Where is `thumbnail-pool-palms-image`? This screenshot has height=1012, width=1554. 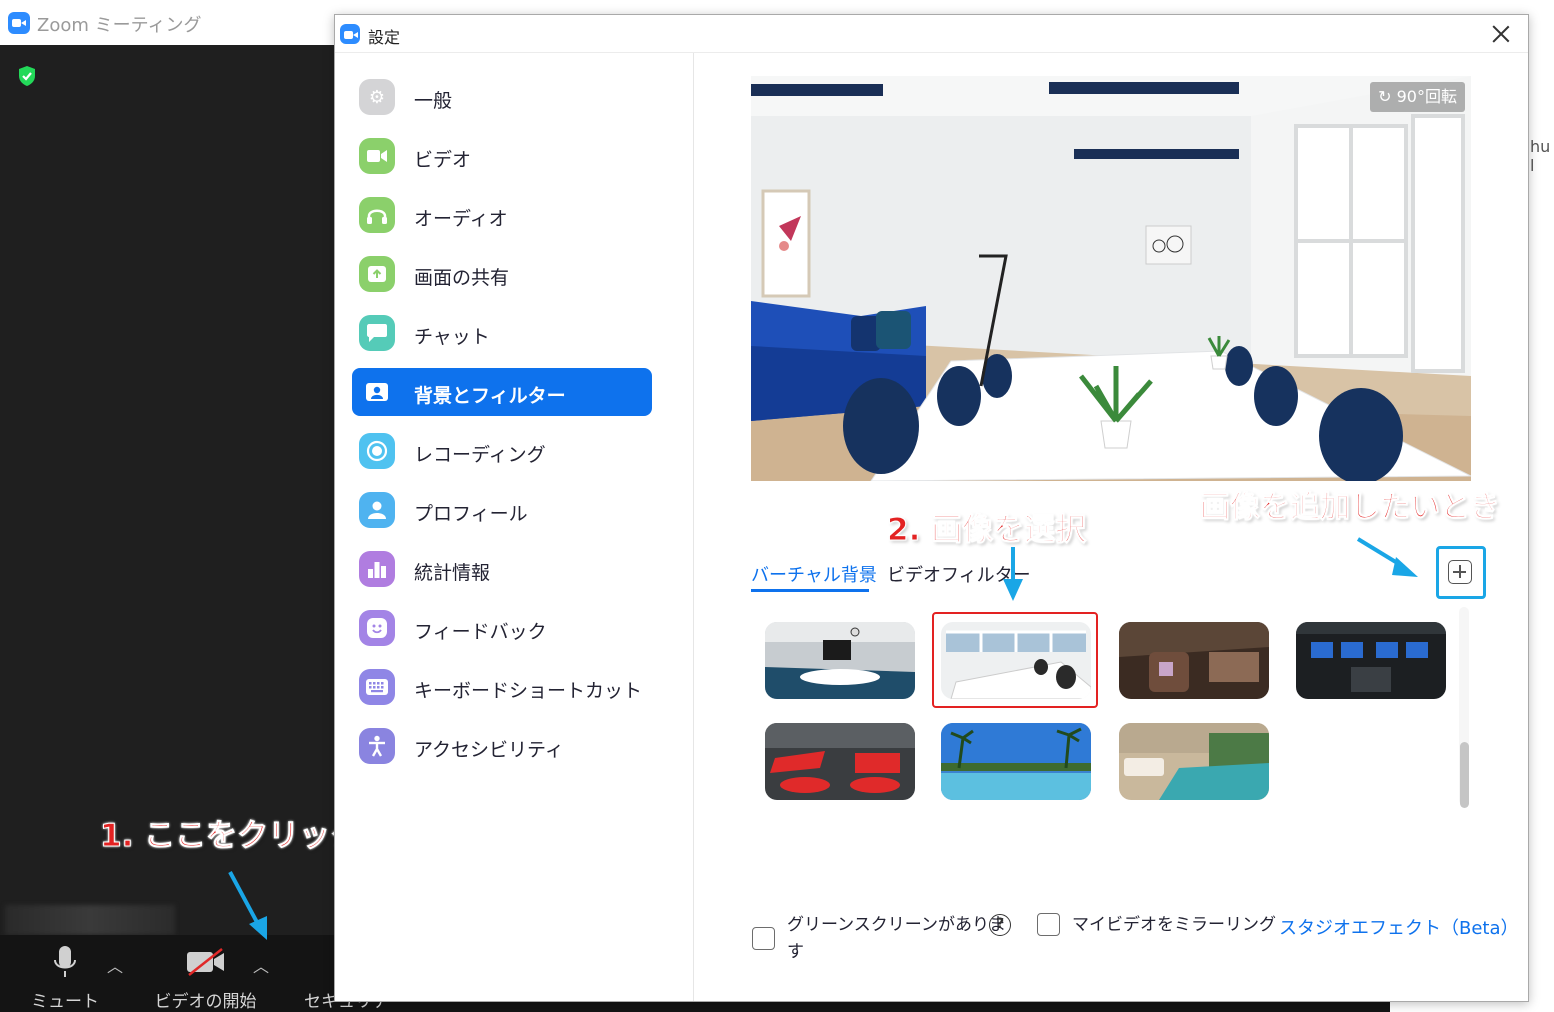
thumbnail-pool-palms-image is located at coordinates (1016, 761).